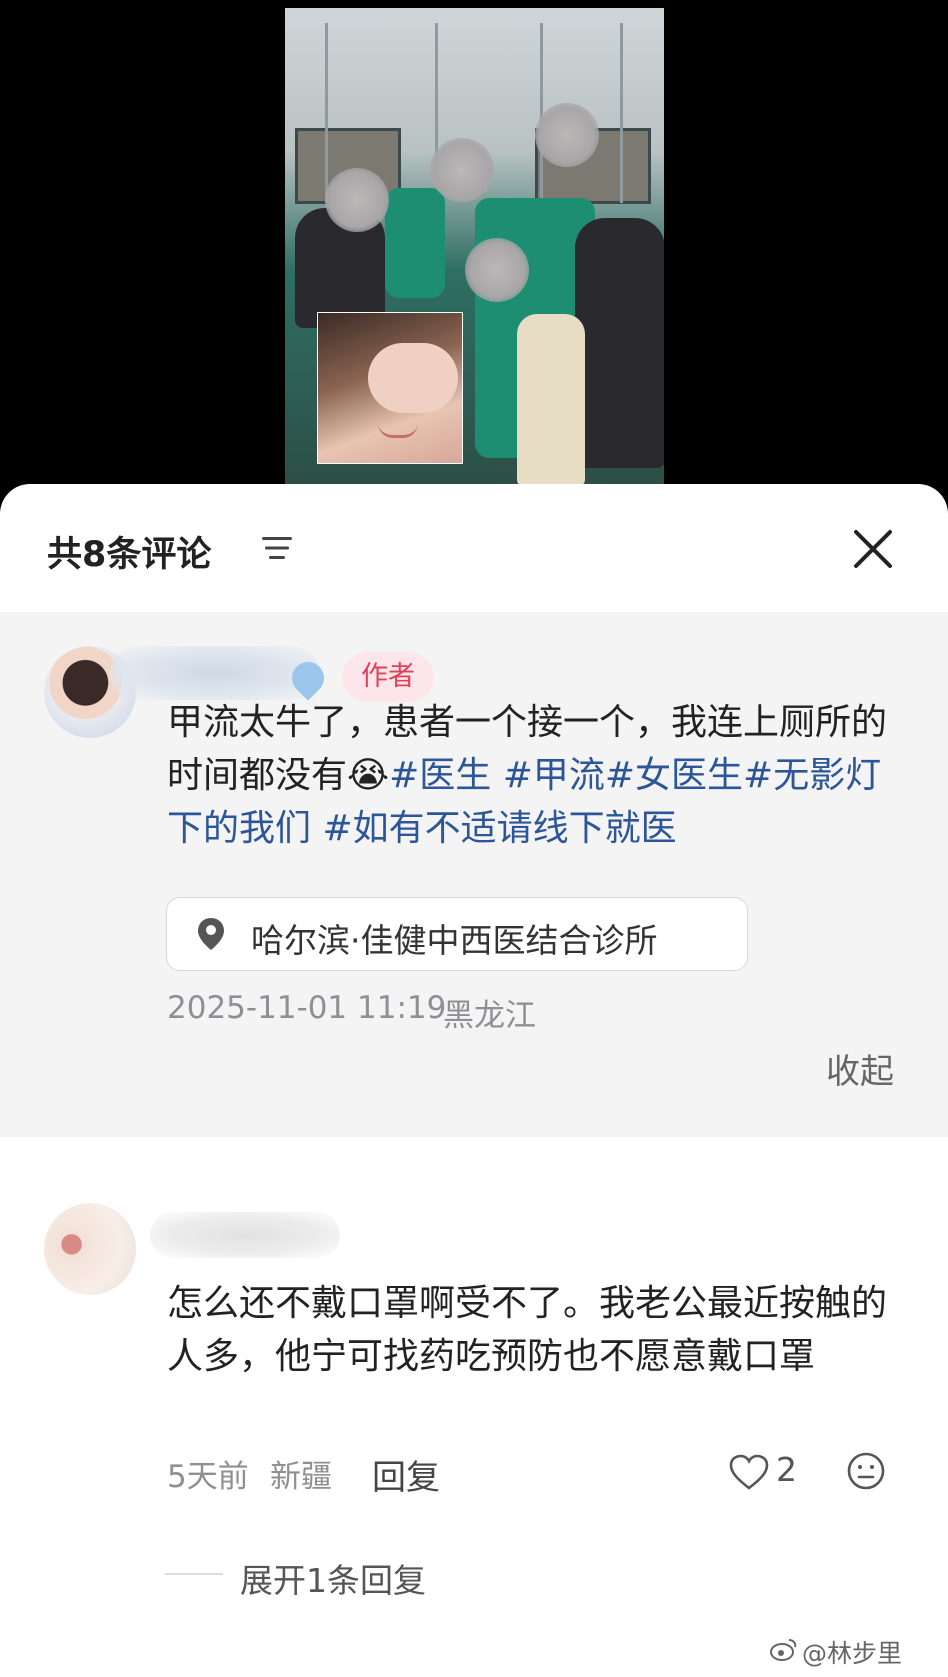  What do you see at coordinates (446, 775) in the screenshot?
I see `hashtag-doctor: #医生` at bounding box center [446, 775].